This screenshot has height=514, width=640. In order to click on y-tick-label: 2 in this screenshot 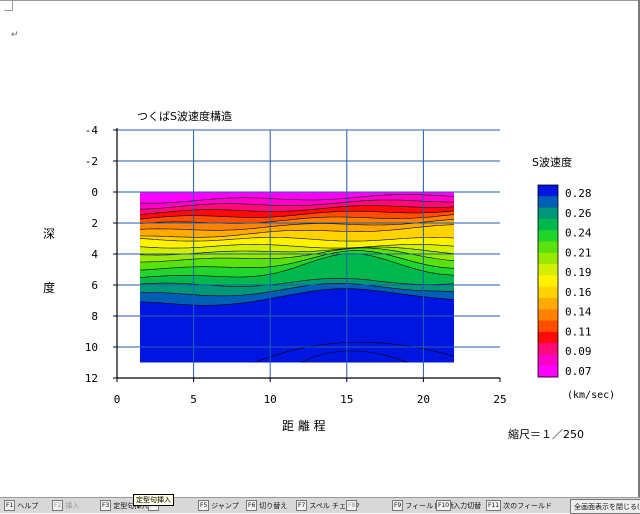, I will do `click(94, 223)`.